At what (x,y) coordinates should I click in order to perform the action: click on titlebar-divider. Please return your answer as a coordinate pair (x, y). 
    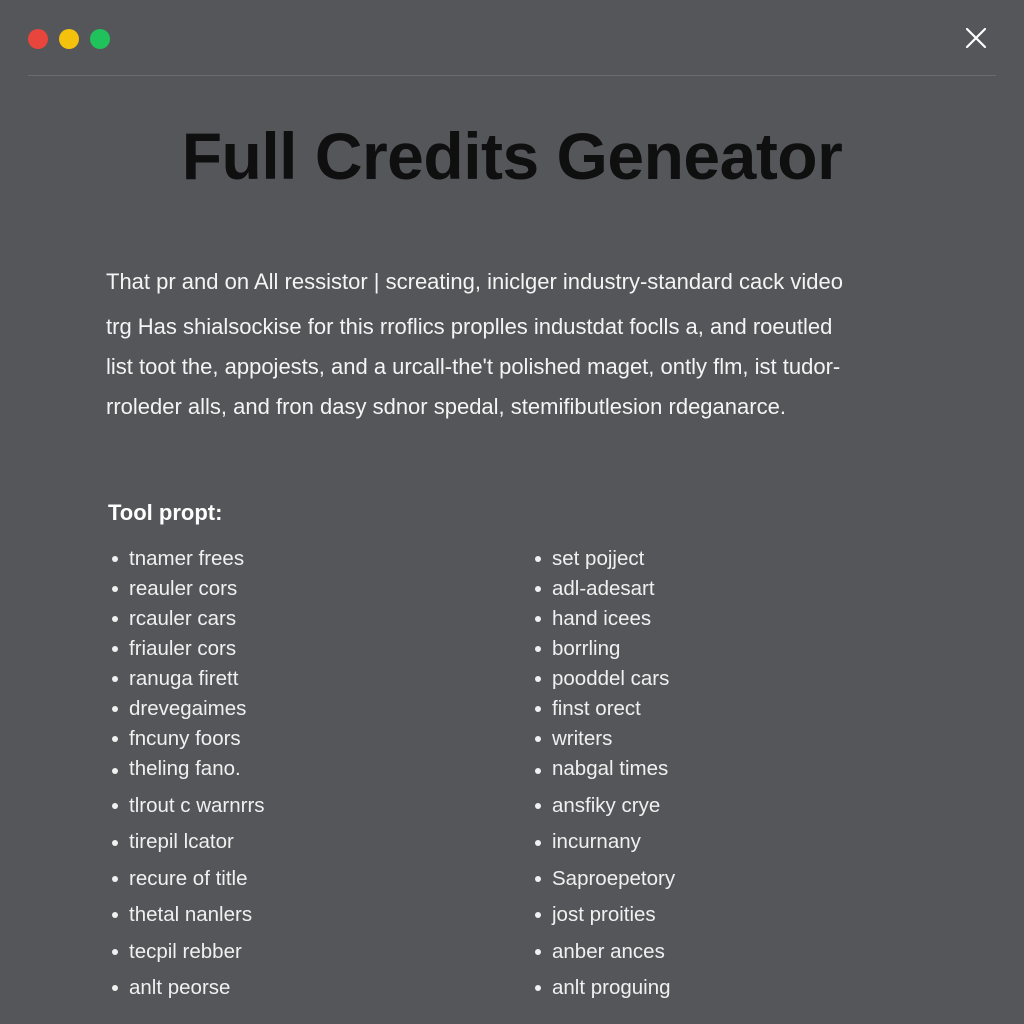
    Looking at the image, I should click on (512, 75).